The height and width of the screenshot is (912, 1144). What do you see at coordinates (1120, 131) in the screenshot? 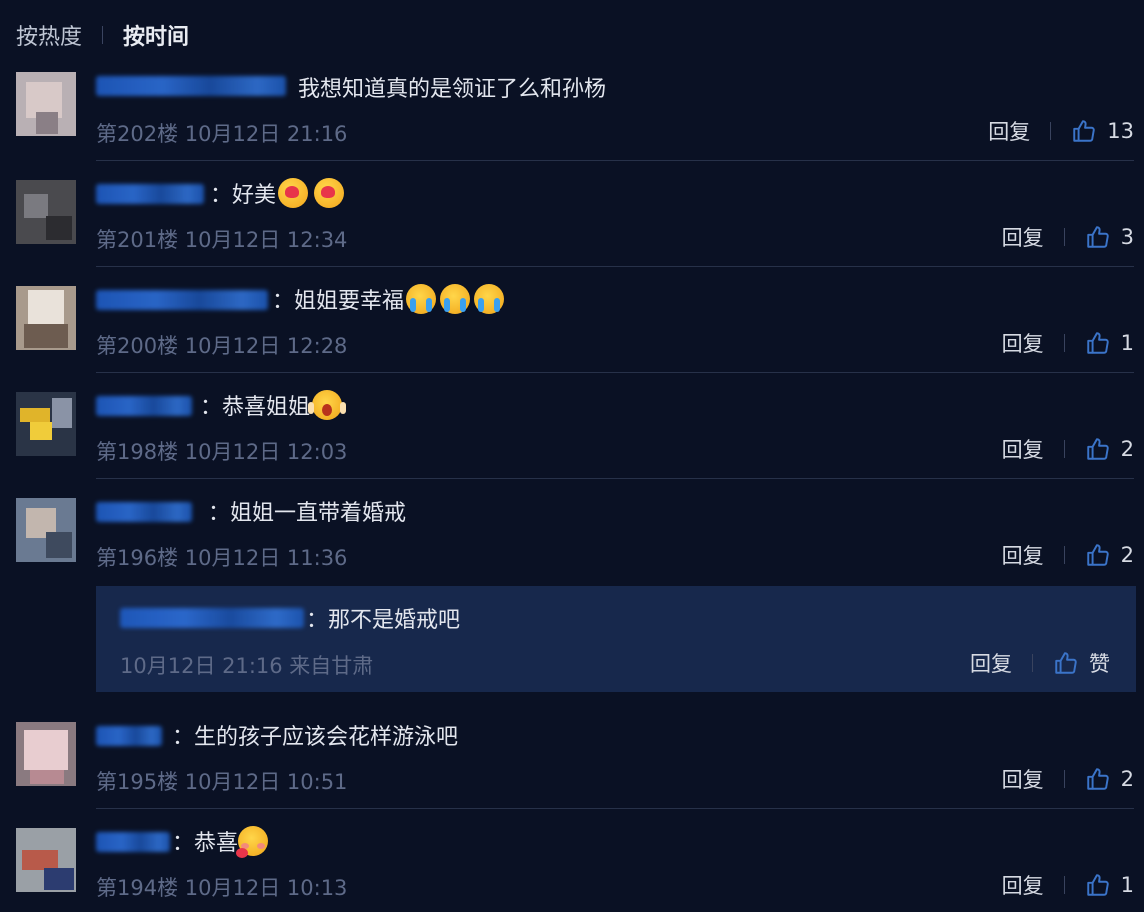
I see `like-count: 13` at bounding box center [1120, 131].